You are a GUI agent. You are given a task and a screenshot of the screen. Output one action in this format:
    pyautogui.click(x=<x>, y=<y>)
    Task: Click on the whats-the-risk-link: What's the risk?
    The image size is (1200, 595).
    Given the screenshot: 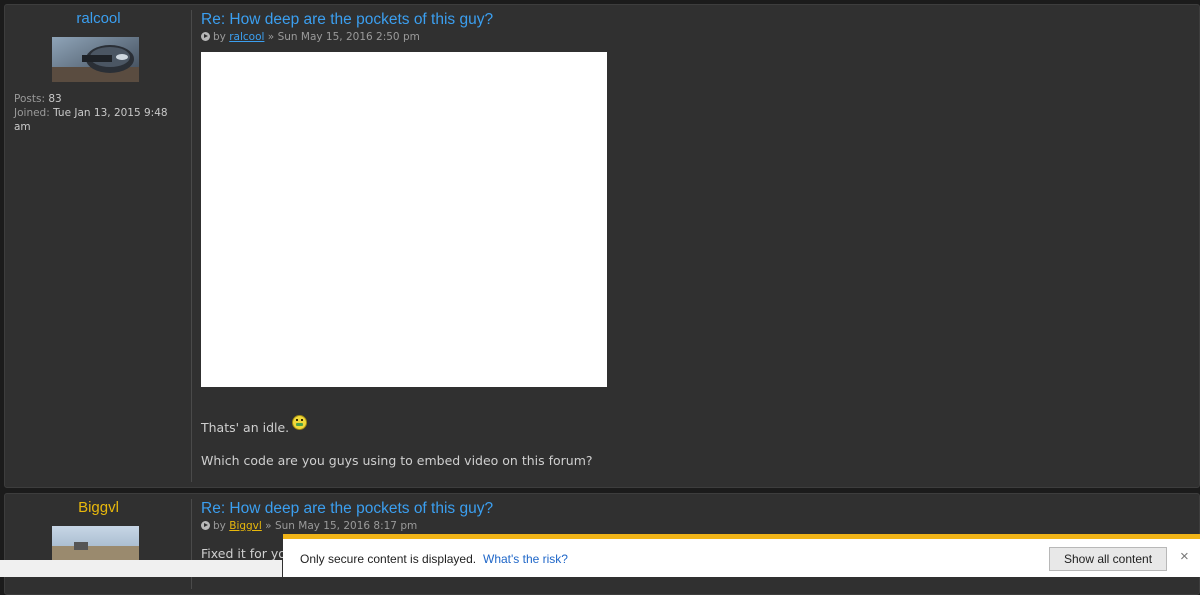 What is the action you would take?
    pyautogui.click(x=525, y=559)
    